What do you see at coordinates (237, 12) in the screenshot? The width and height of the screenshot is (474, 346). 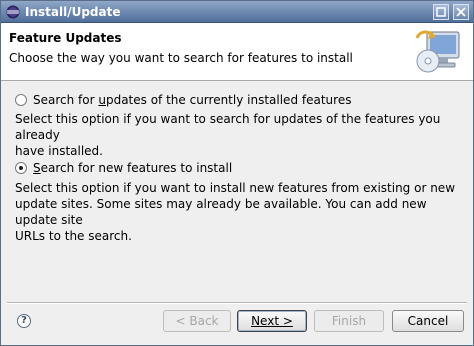 I see `title-bar: Install/Update` at bounding box center [237, 12].